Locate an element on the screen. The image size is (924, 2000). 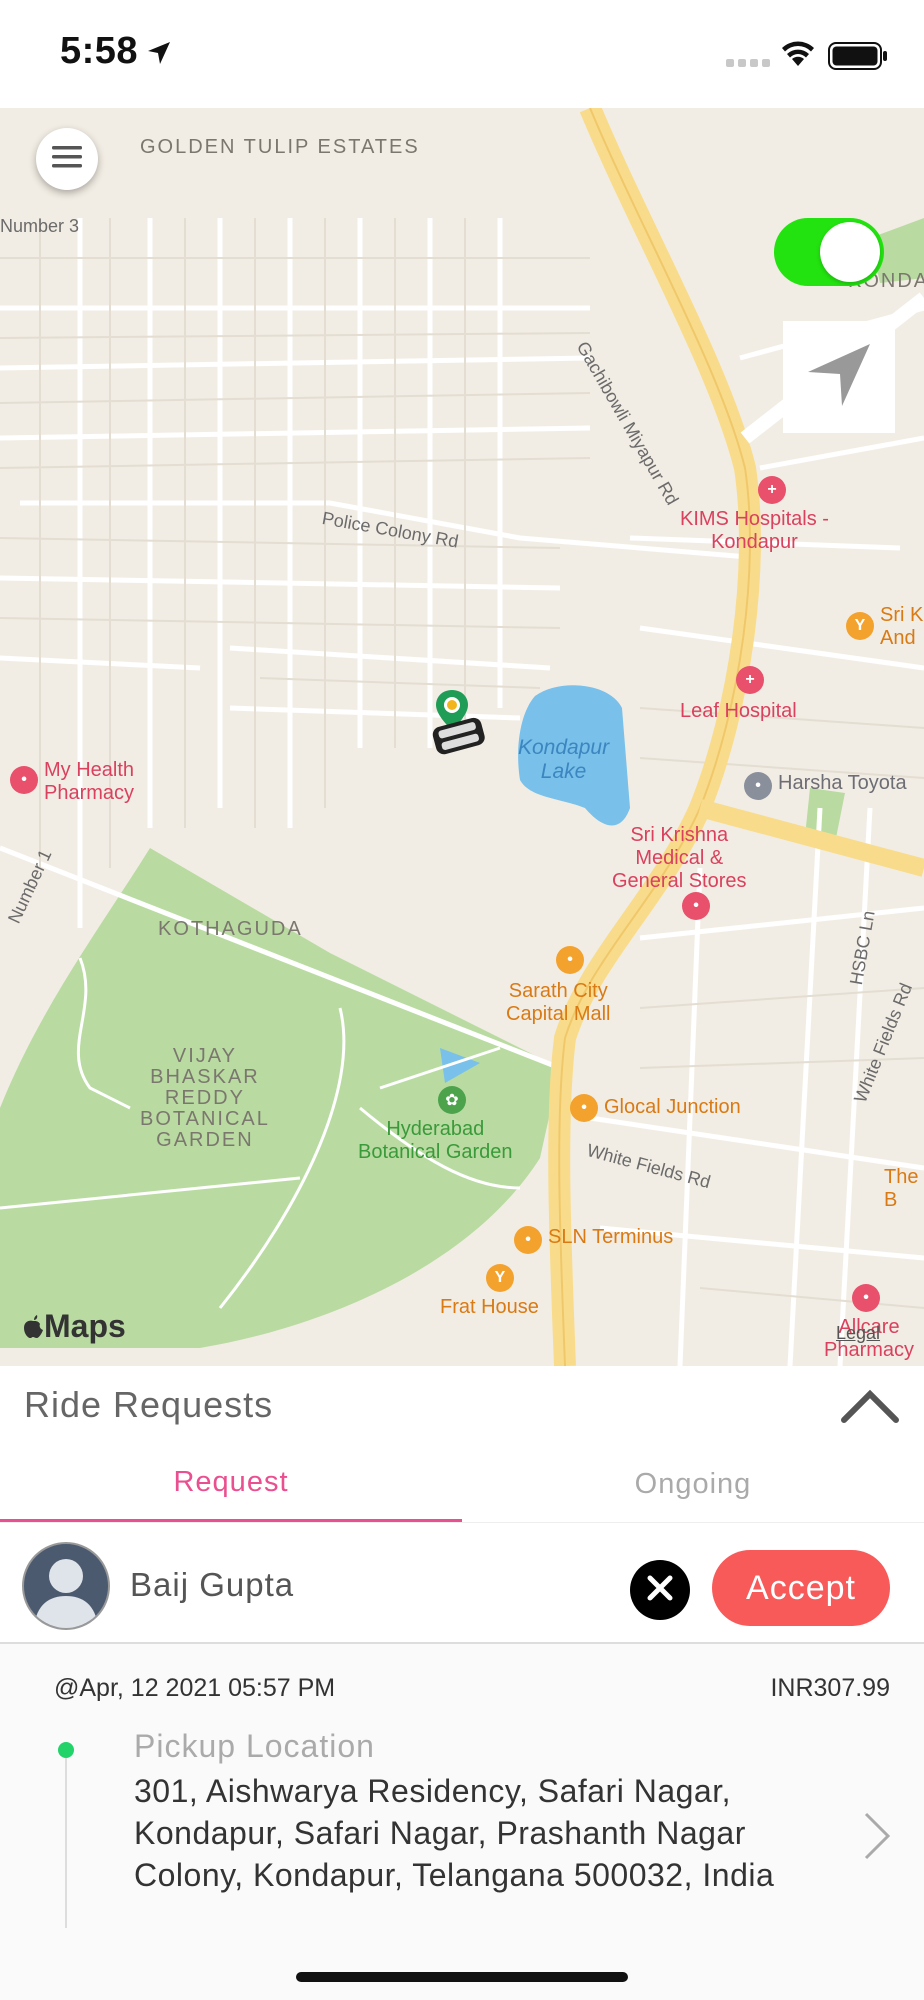
location-arrow-icon is located at coordinates (159, 55).